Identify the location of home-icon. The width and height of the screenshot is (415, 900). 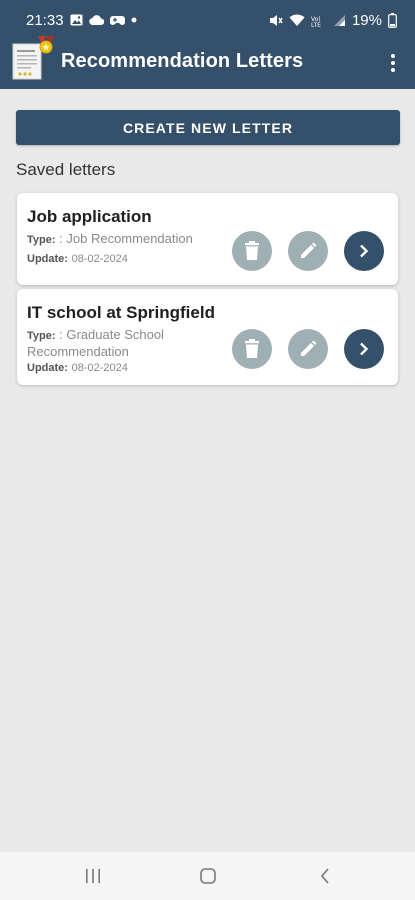
(208, 876).